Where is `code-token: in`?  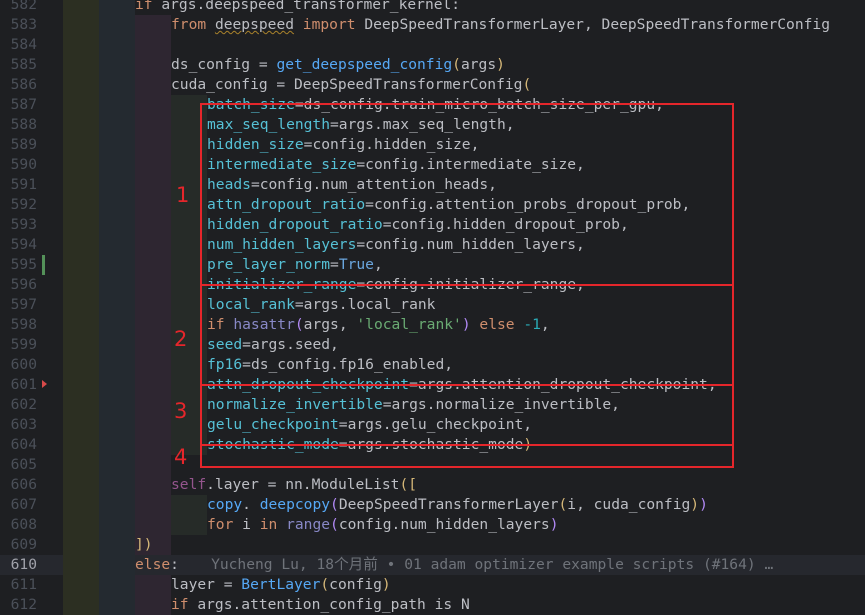 code-token: in is located at coordinates (273, 524).